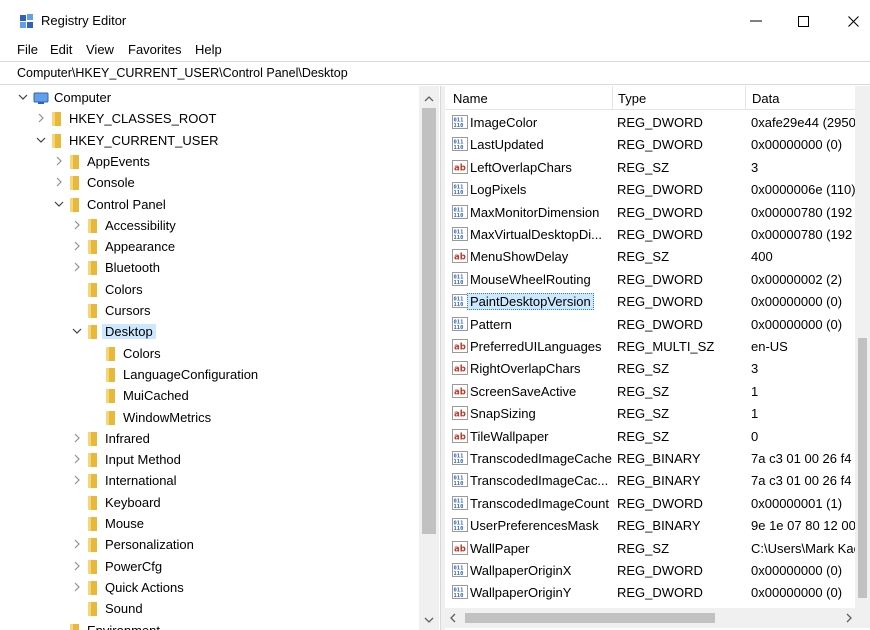 This screenshot has width=870, height=630. Describe the element at coordinates (470, 98) in the screenshot. I see `column-name: Name` at that location.